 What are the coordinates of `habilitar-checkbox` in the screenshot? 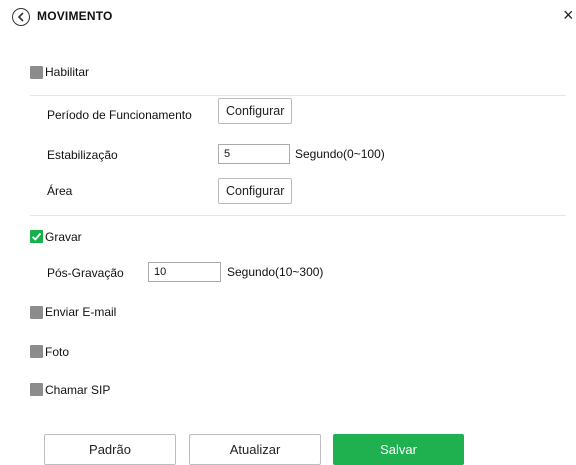 It's located at (36, 72).